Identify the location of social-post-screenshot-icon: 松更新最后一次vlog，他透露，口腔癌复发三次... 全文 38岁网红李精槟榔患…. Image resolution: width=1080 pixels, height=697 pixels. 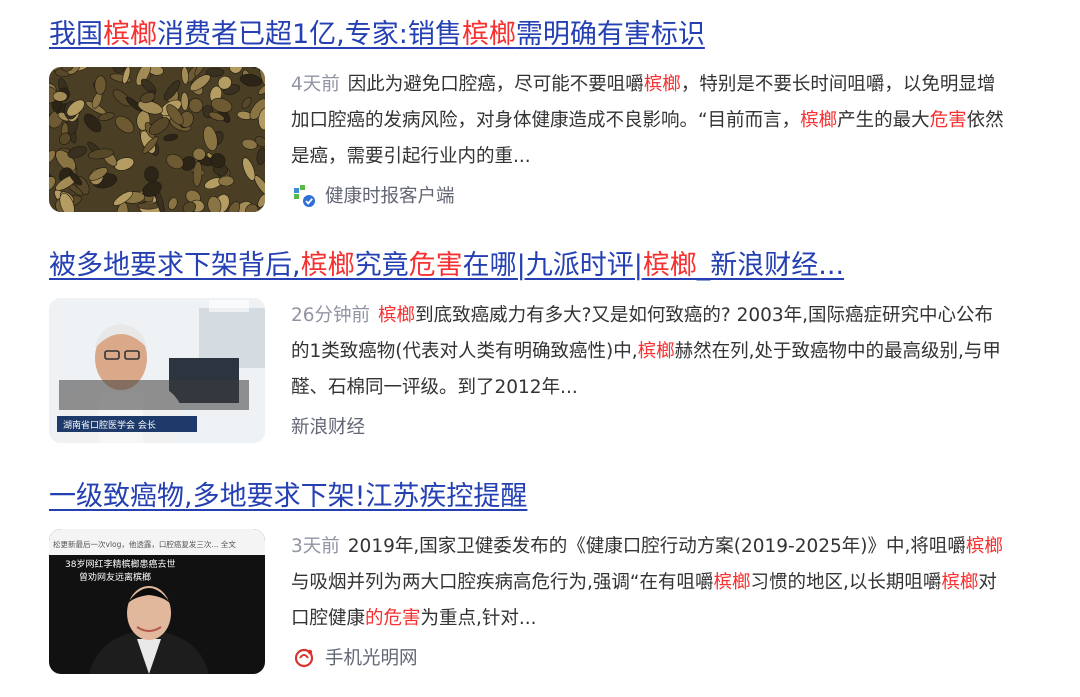
(157, 601).